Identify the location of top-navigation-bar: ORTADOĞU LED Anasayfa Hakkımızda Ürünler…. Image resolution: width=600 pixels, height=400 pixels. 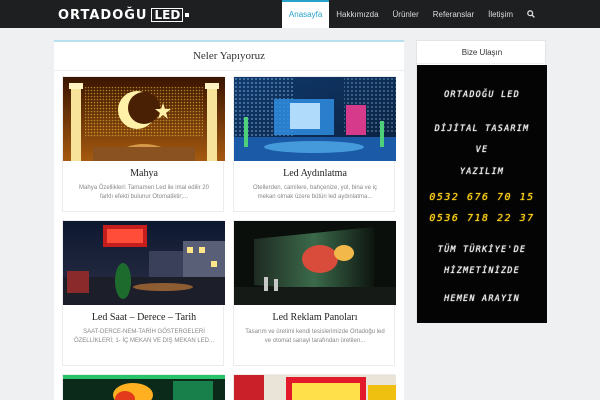
(300, 14).